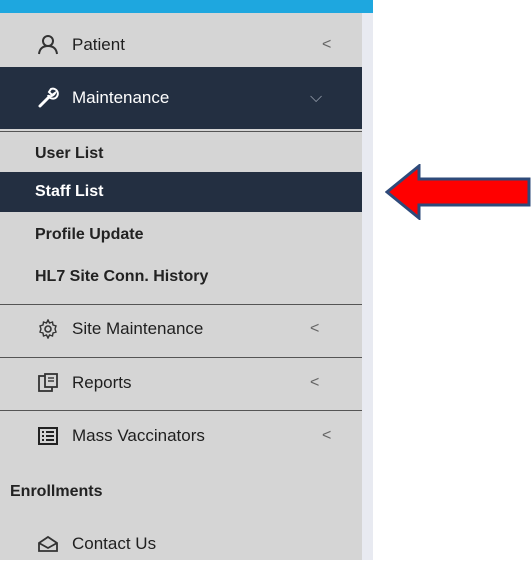 This screenshot has height=565, width=531. I want to click on menu-item-mass-vaccinators: Mass Vaccinators <, so click(181, 436).